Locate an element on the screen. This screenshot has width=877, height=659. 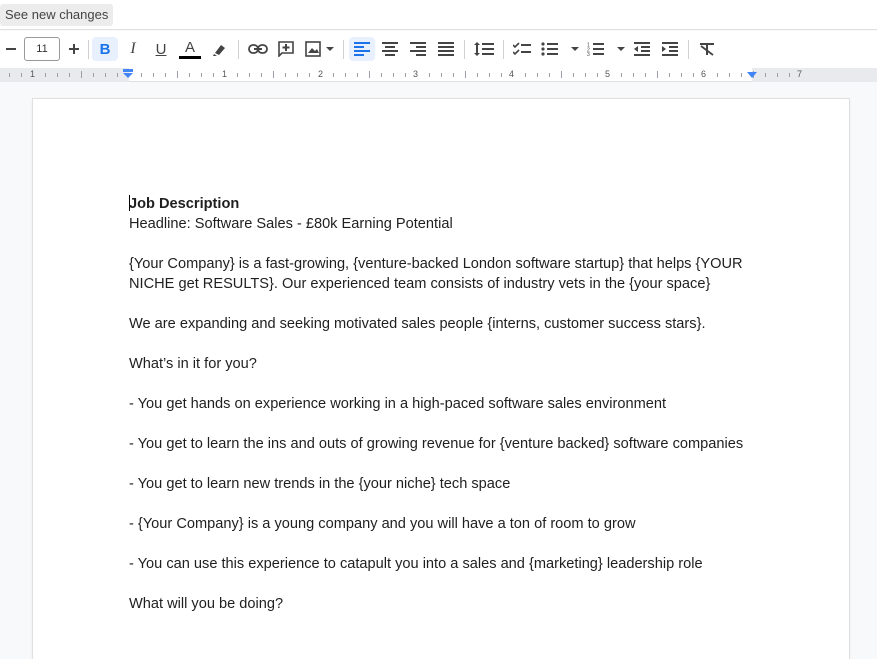
font-size-increase-button is located at coordinates (74, 49).